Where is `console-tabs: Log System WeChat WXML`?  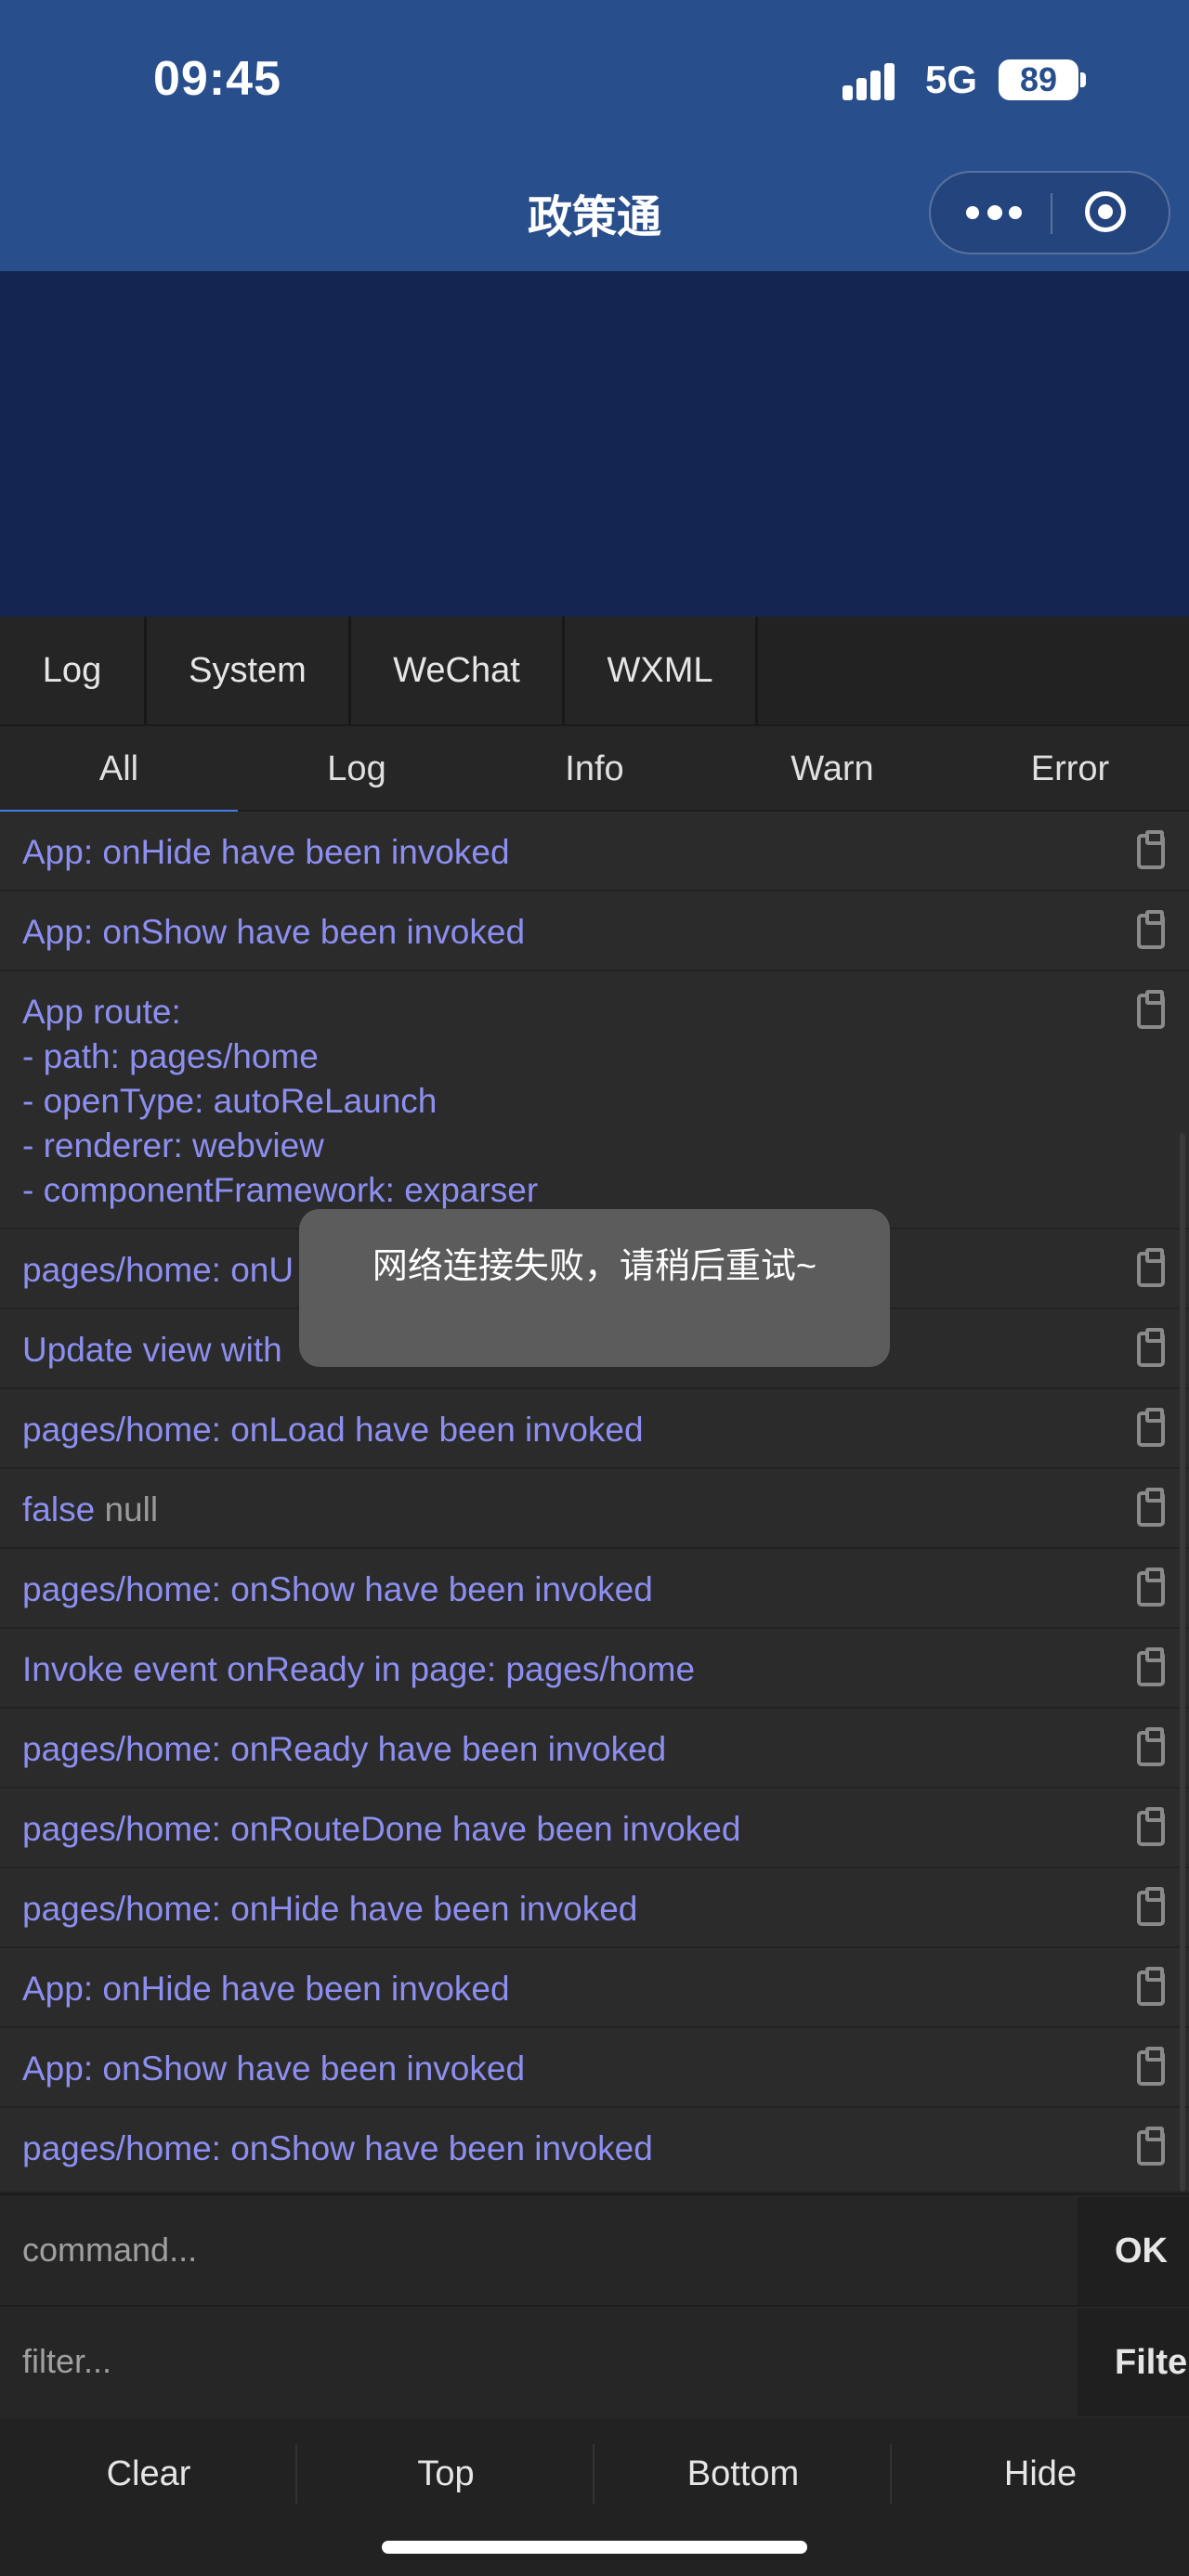
console-tabs: Log System WeChat WXML is located at coordinates (594, 671).